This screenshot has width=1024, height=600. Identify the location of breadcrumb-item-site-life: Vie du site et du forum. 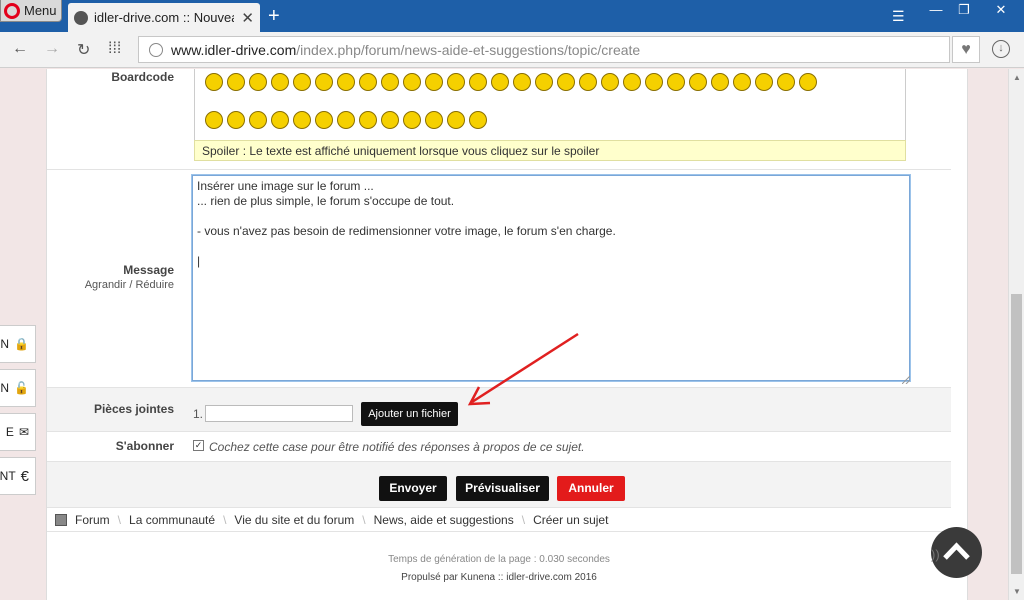
(294, 520).